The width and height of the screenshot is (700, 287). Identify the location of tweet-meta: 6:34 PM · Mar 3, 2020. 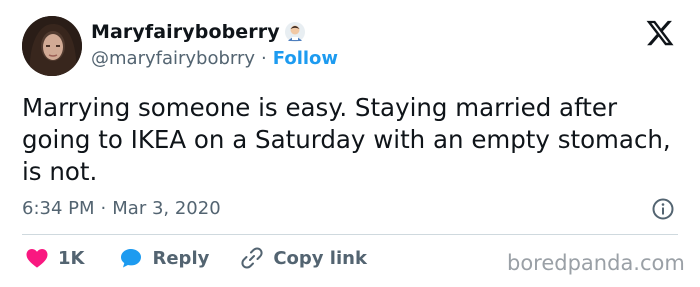
(121, 208).